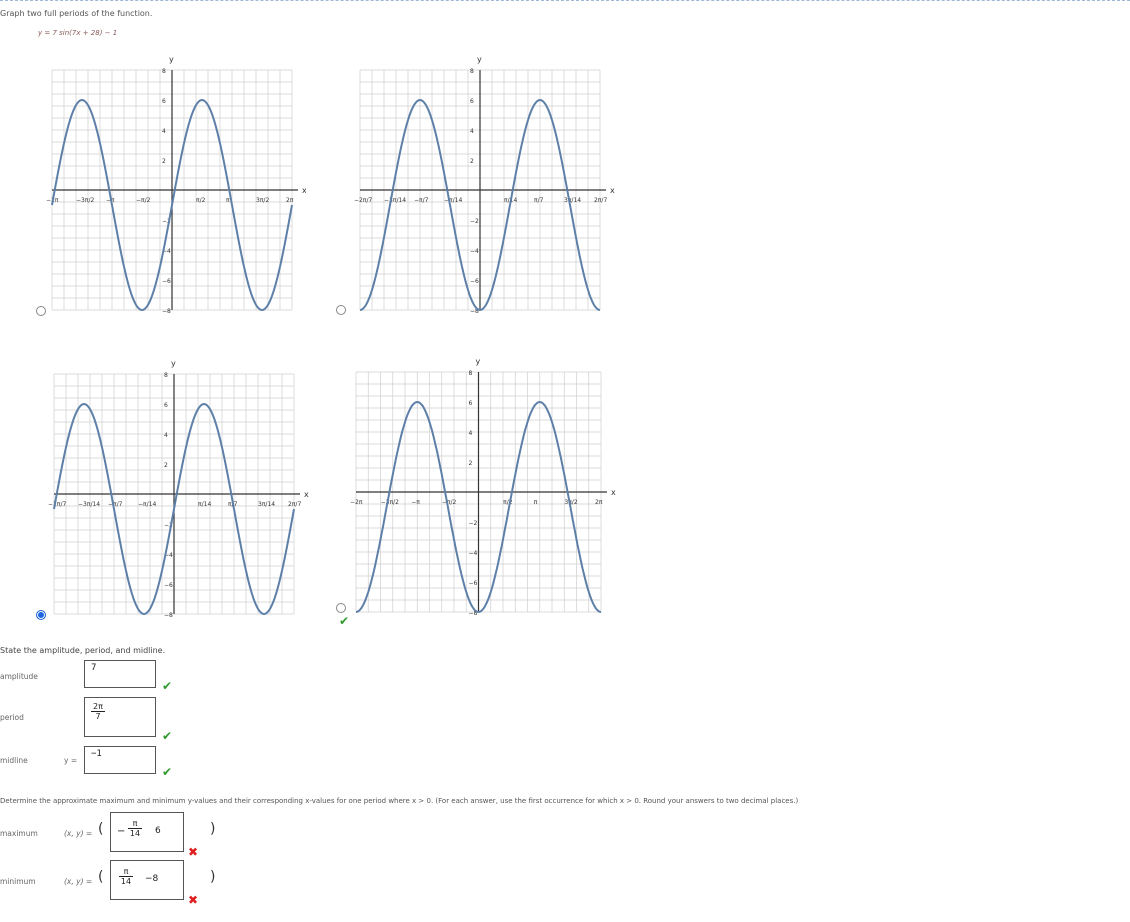 Image resolution: width=1130 pixels, height=922 pixels. I want to click on period-numerator: 2π, so click(98, 706).